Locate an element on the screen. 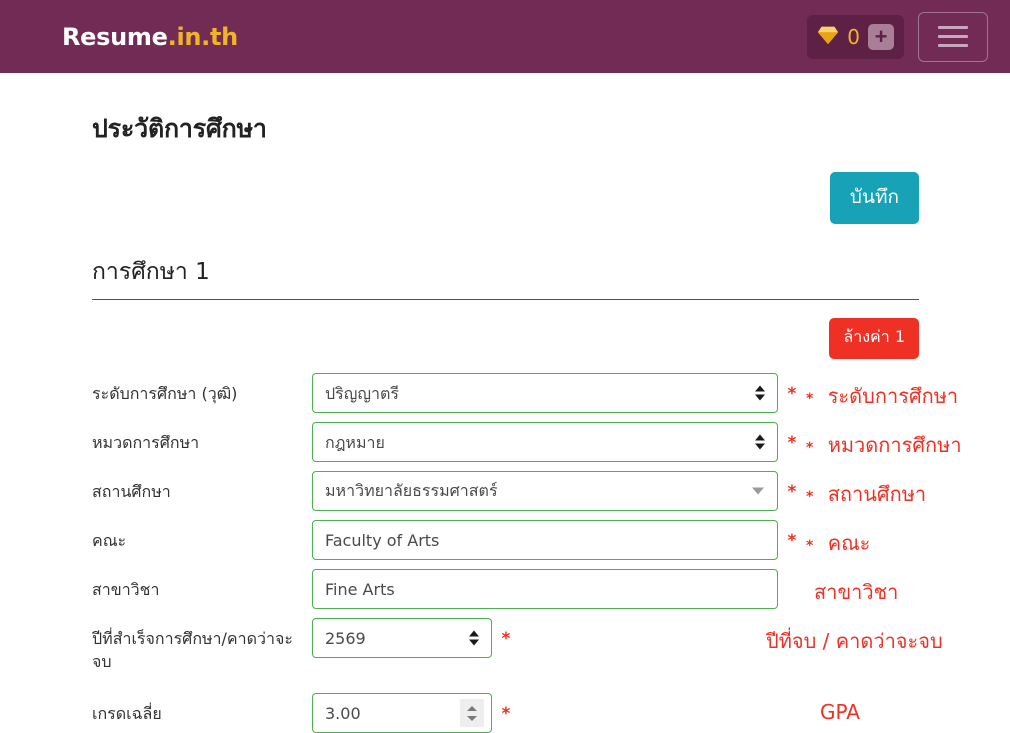 The width and height of the screenshot is (1010, 733). navbar-right-group: 0 + is located at coordinates (897, 36).